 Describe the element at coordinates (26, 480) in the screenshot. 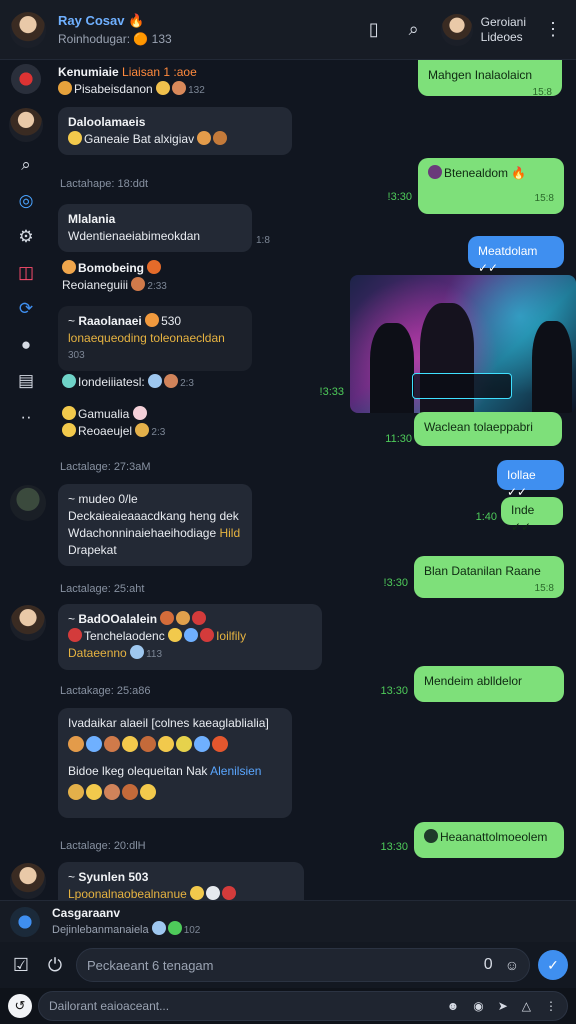

I see `left-rail: ⌕ ◎ ⚙ ◫ ⟳ ● ▤ ··` at that location.